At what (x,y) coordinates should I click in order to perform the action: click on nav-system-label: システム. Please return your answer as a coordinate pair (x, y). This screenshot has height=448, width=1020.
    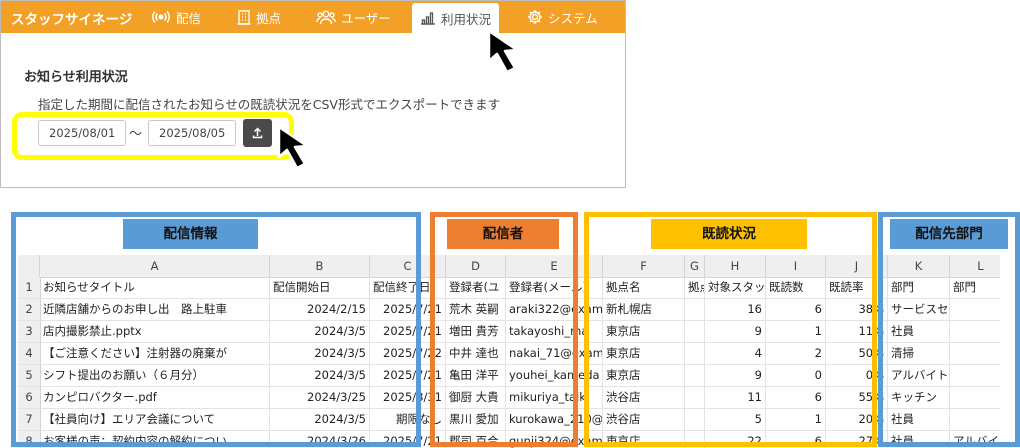
    Looking at the image, I should click on (573, 18).